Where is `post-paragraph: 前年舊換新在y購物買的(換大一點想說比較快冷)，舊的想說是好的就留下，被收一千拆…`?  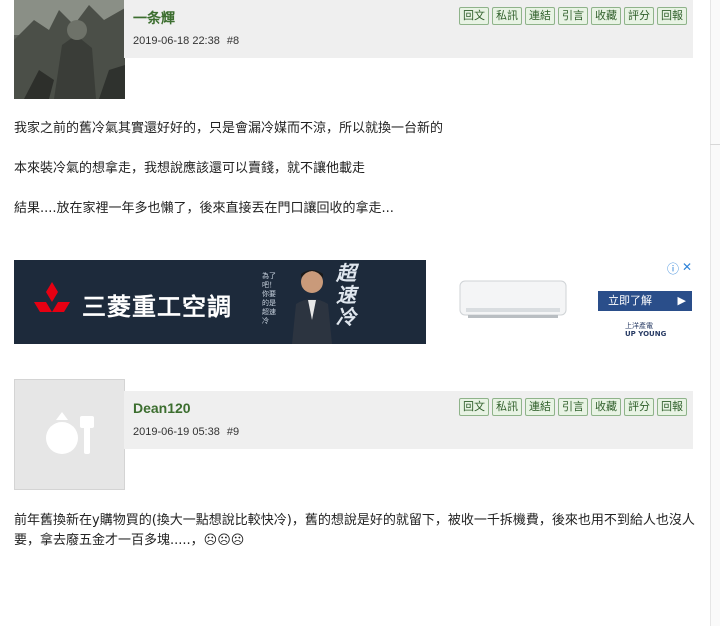
post-paragraph: 前年舊換新在y購物買的(換大一點想說比較快冷)，舊的想說是好的就留下，被收一千拆… is located at coordinates (354, 530).